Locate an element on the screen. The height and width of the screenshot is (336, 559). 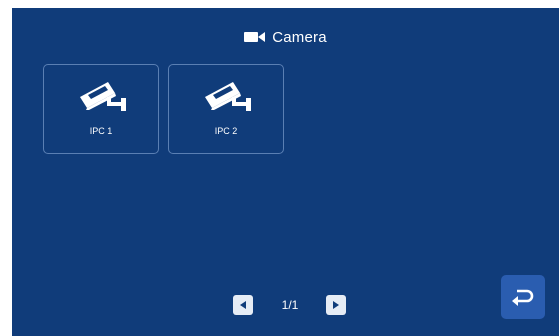
triangle-left-icon is located at coordinates (243, 305).